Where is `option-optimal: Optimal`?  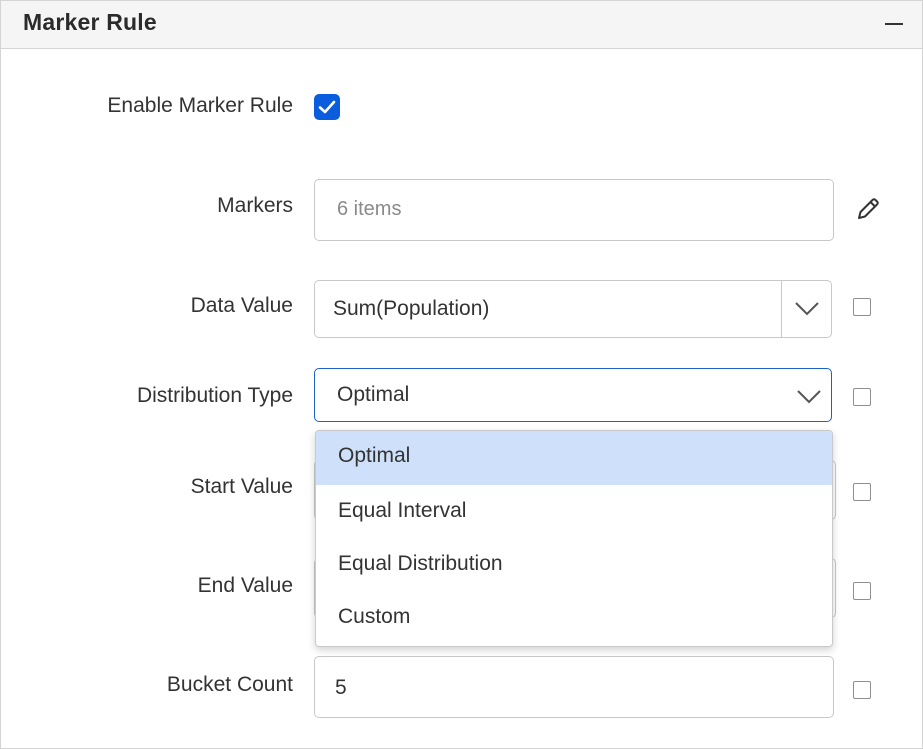 option-optimal: Optimal is located at coordinates (574, 458).